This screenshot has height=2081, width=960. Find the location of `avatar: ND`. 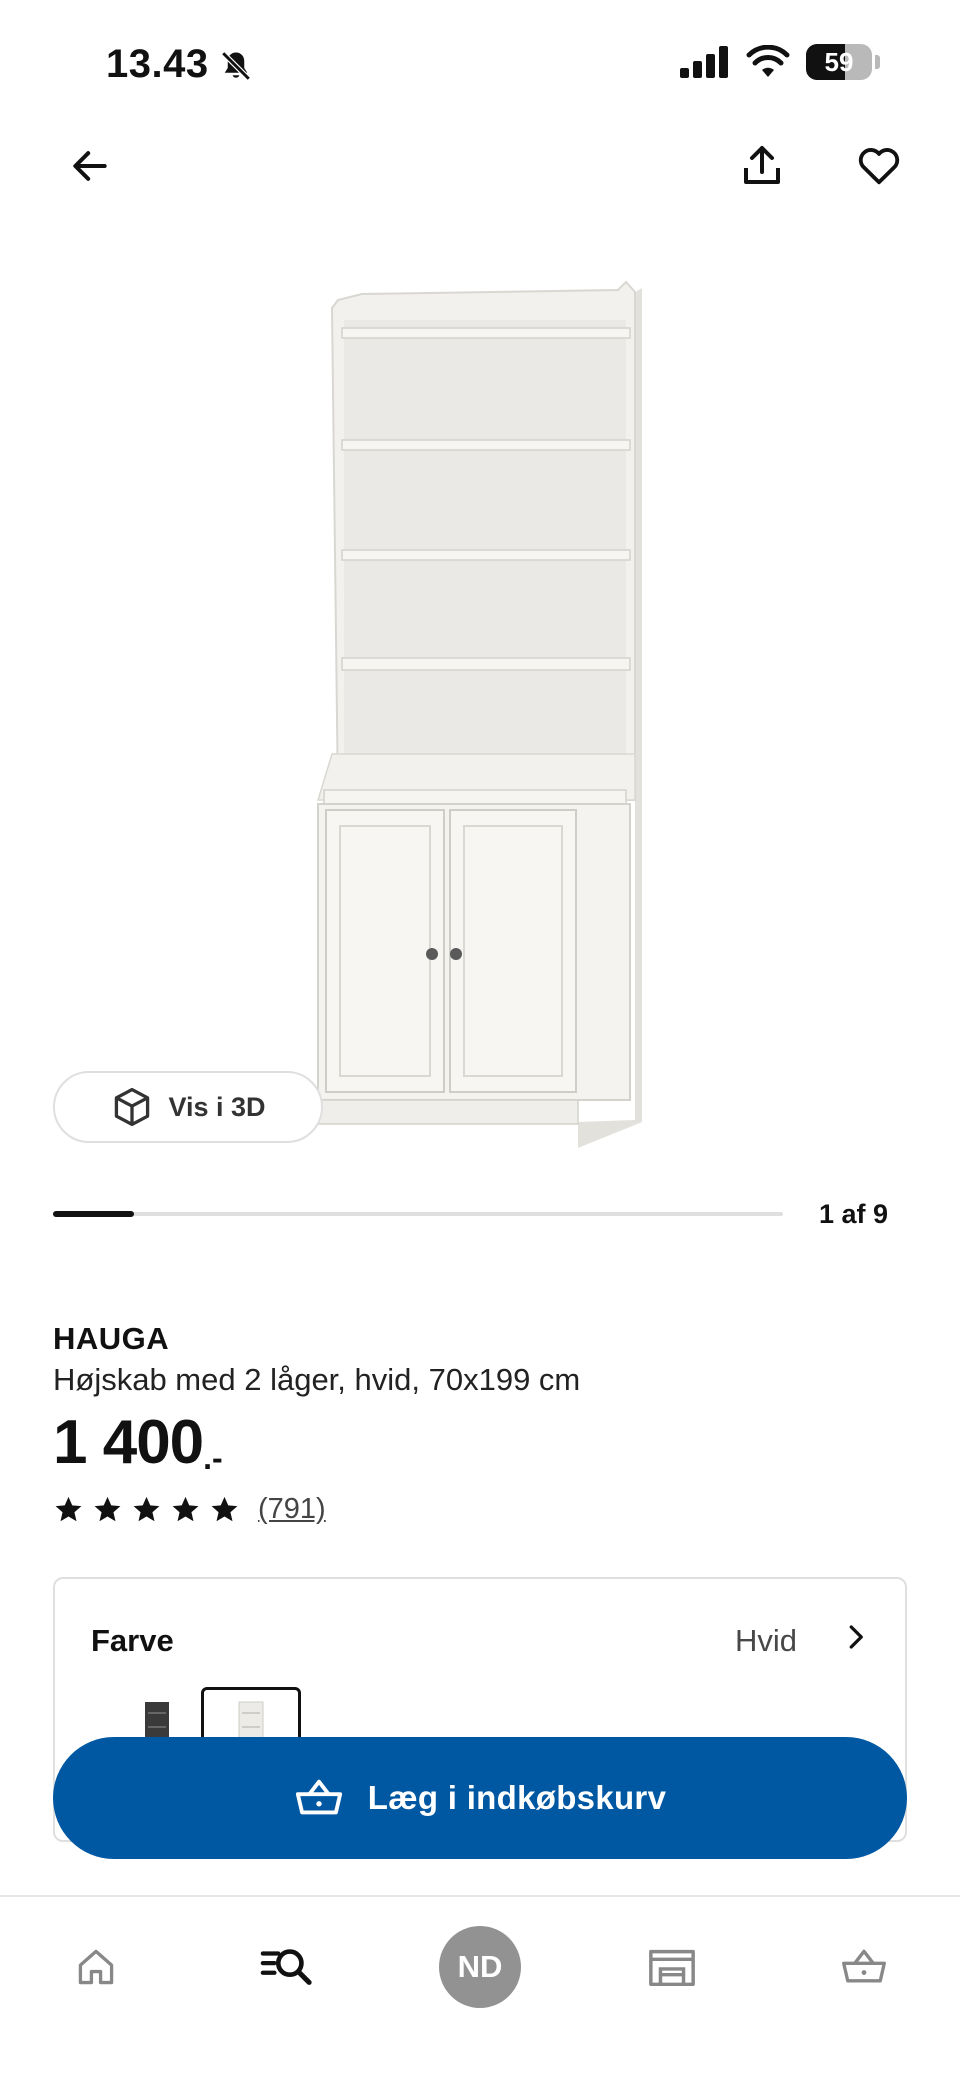

avatar: ND is located at coordinates (480, 1967).